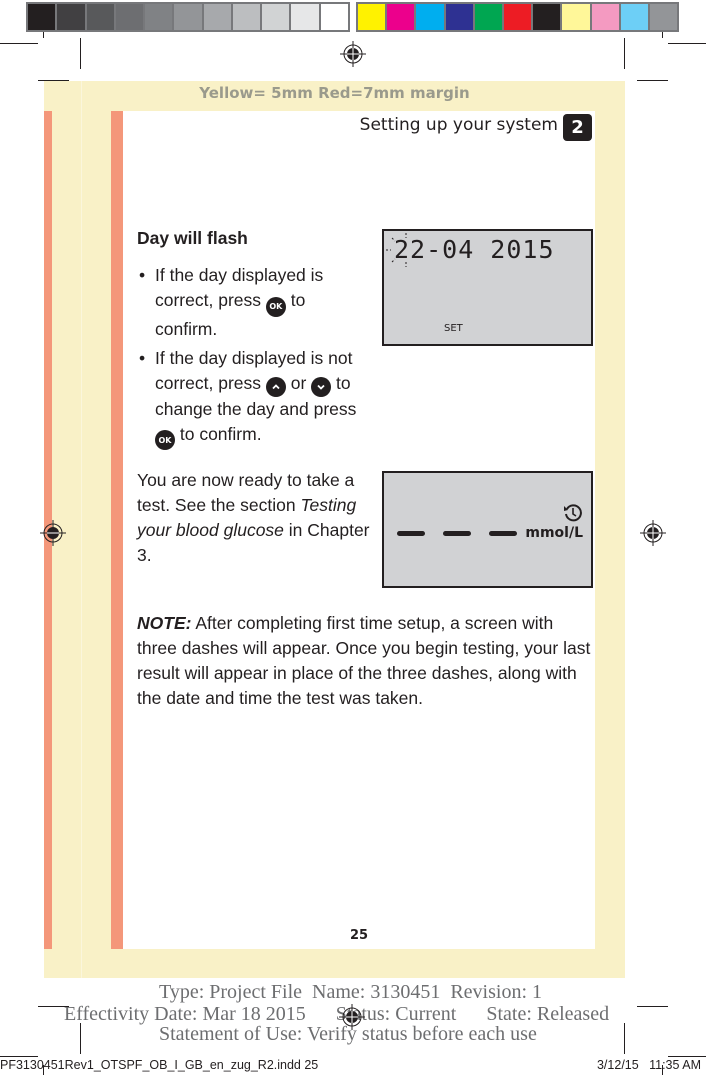 The height and width of the screenshot is (1075, 706). What do you see at coordinates (334, 93) in the screenshot?
I see `margin-guide-label: Yellow= 5mm Red=7mm margin` at bounding box center [334, 93].